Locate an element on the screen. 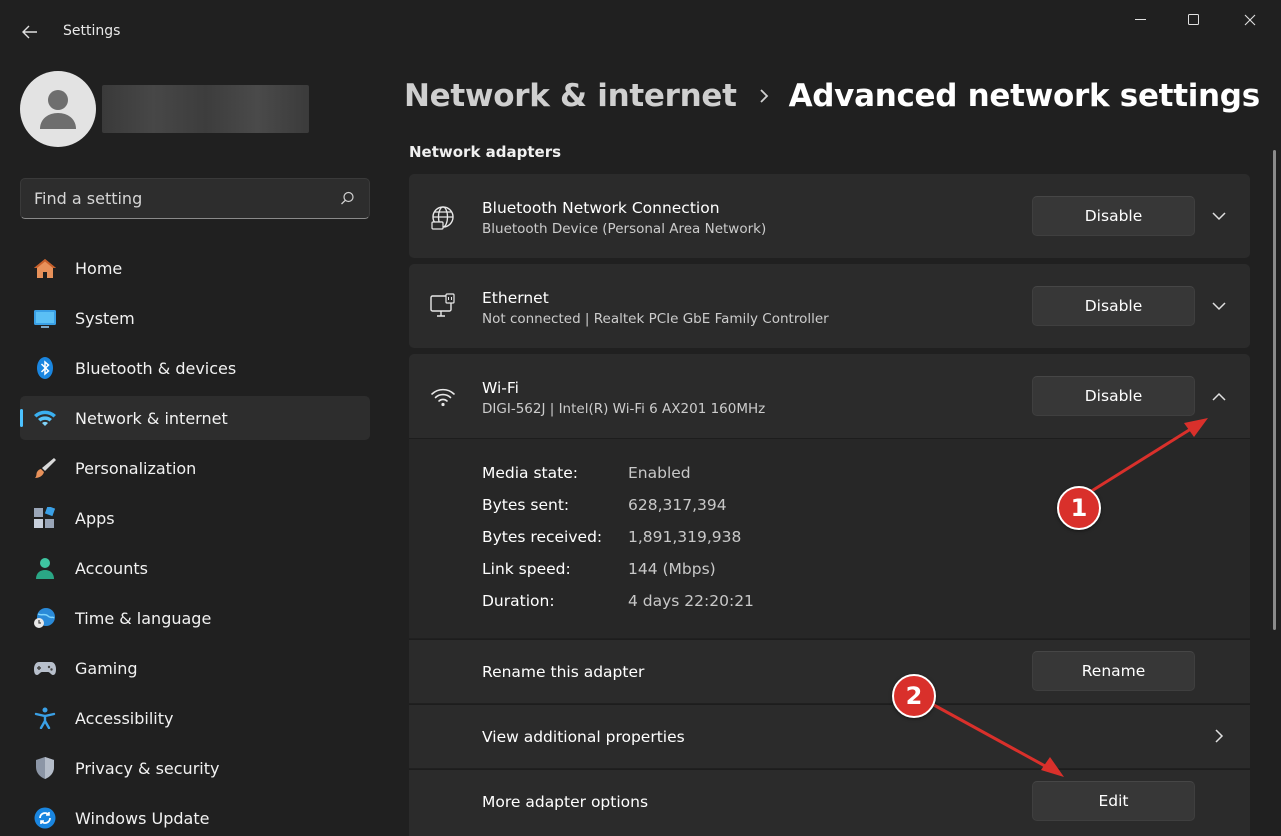  sidebar-item-label: Accessibility is located at coordinates (124, 718).